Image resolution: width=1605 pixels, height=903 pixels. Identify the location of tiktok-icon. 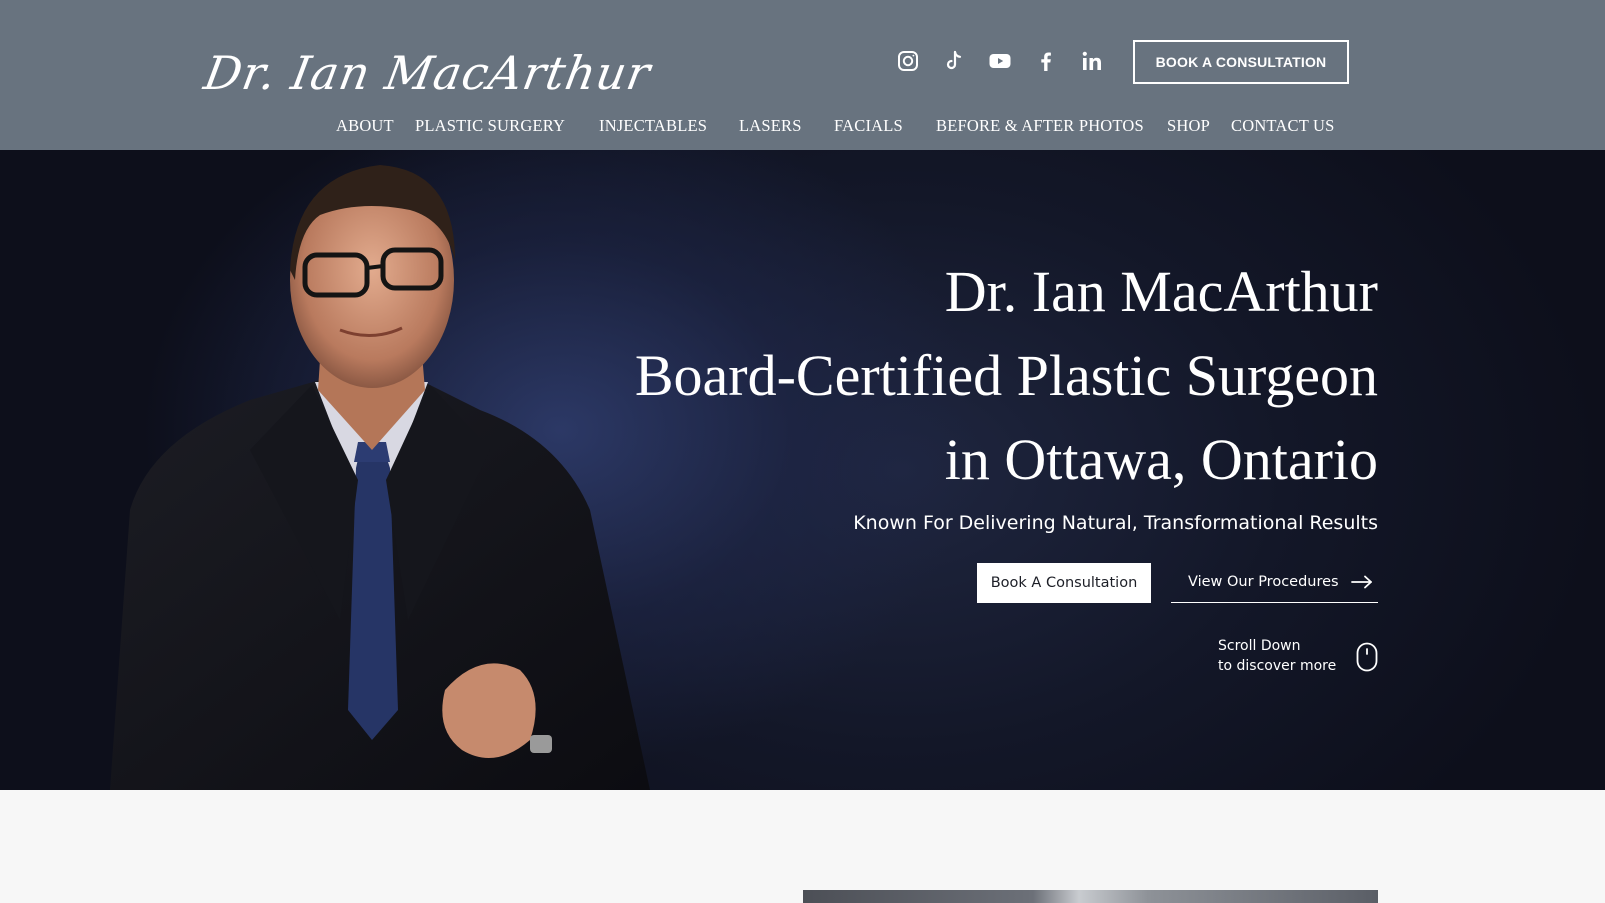
(954, 61).